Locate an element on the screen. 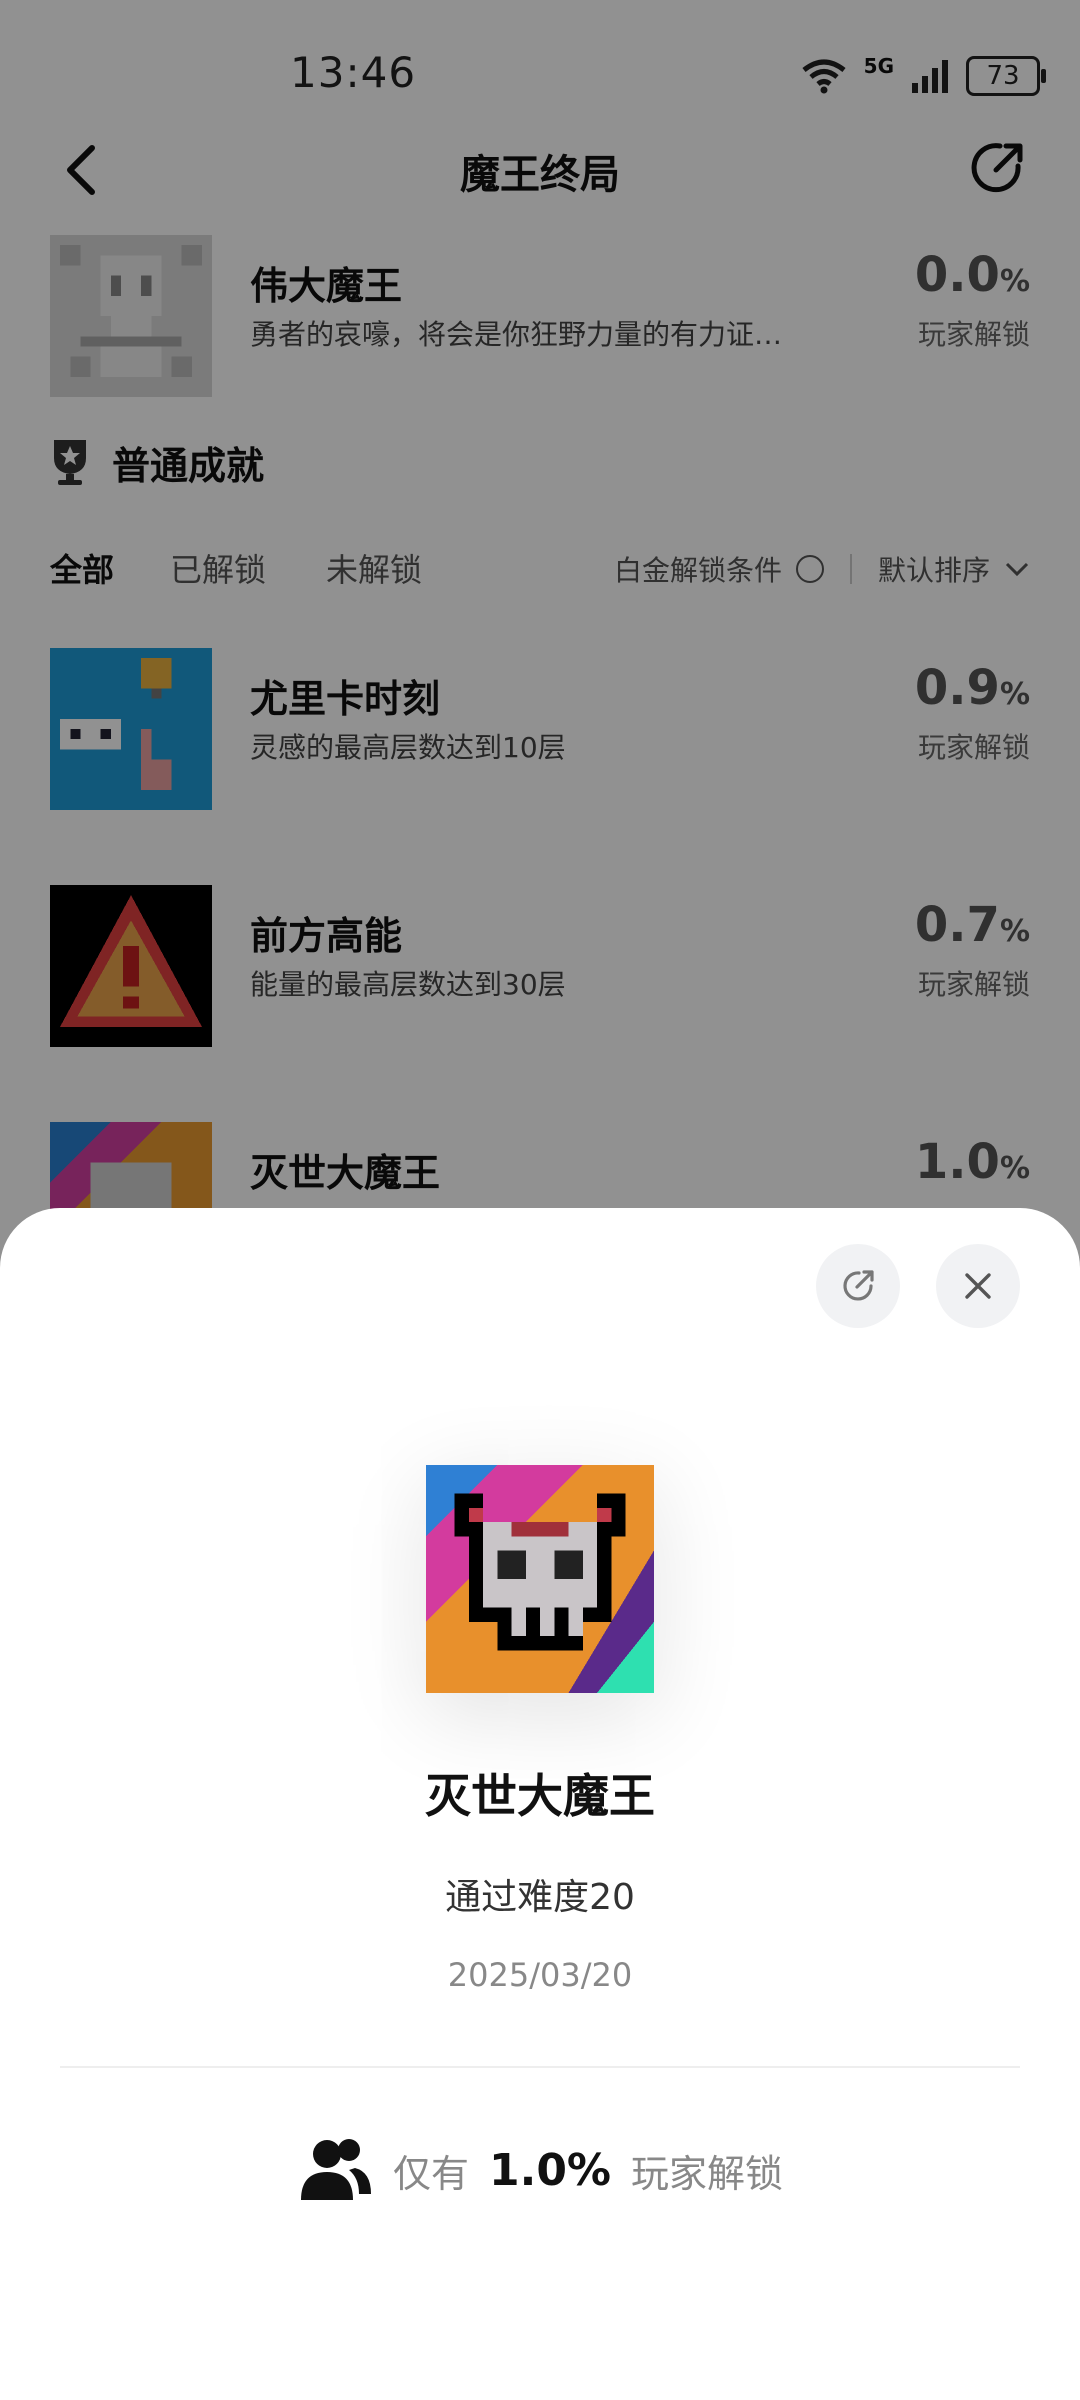  divider is located at coordinates (540, 2067).